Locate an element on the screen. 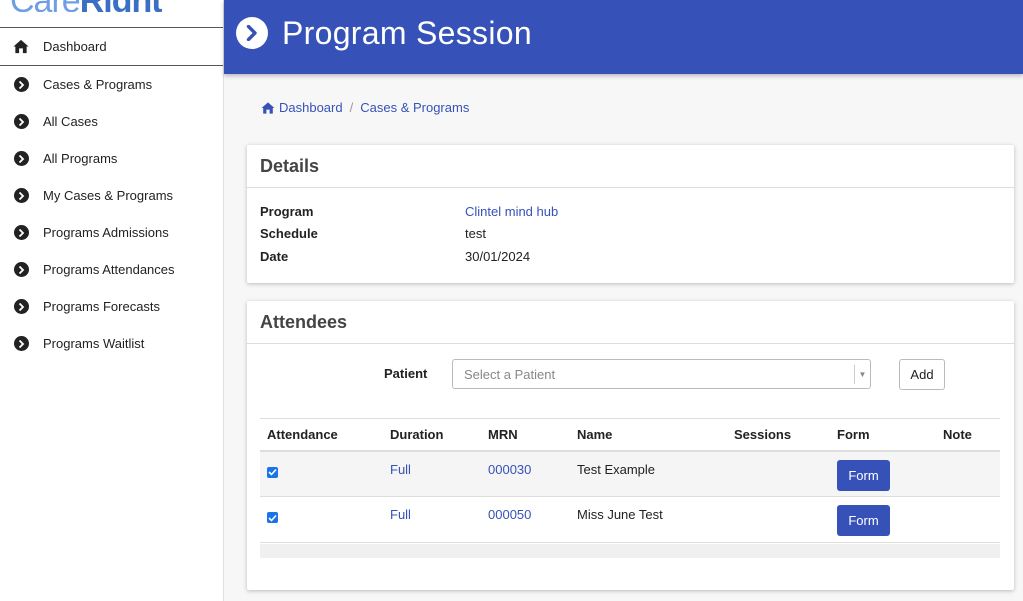 Image resolution: width=1023 pixels, height=601 pixels. sidebar-item-dashboard: Dashboard is located at coordinates (111, 46).